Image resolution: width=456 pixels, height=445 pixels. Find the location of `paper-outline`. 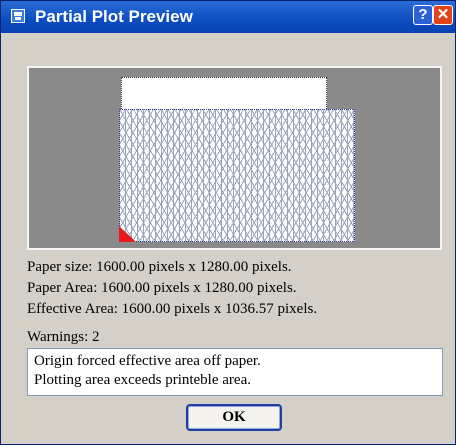

paper-outline is located at coordinates (224, 95).